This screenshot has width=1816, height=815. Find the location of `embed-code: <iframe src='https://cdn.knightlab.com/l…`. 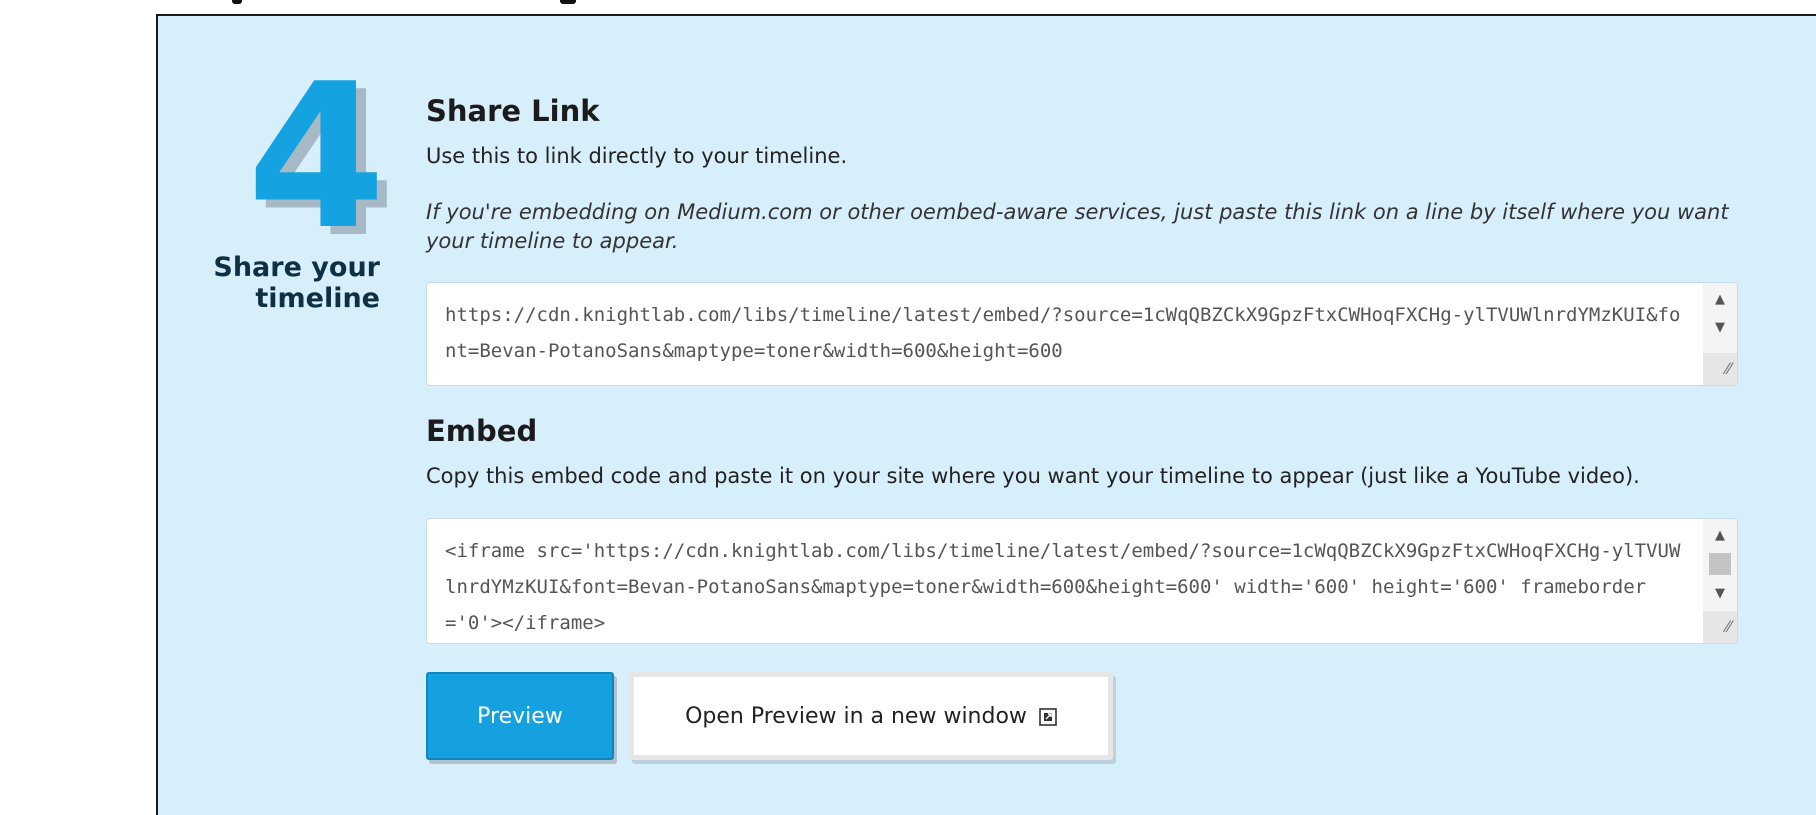

embed-code: <iframe src='https://cdn.knightlab.com/l… is located at coordinates (1063, 587).